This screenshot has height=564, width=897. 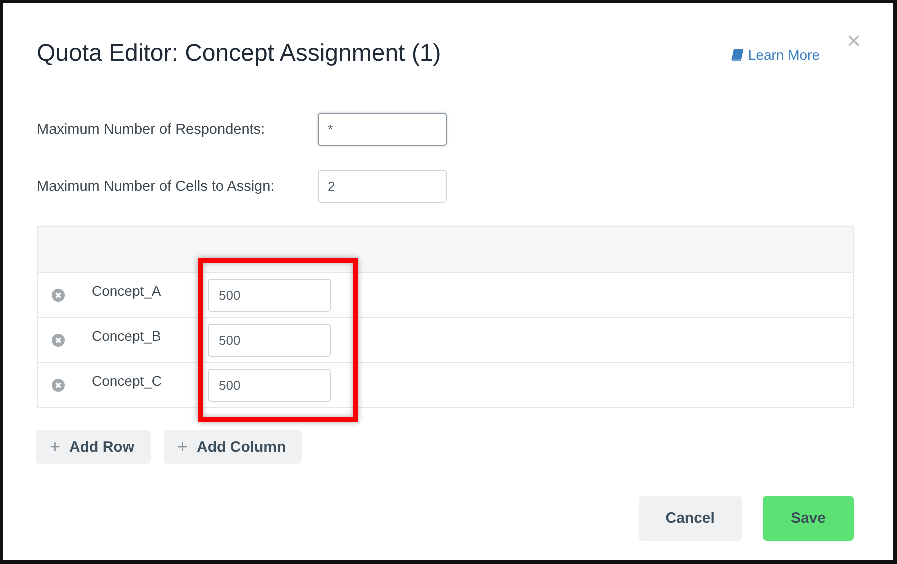 I want to click on dialog-title: Quota Editor: Concept Assignment (1), so click(x=239, y=54).